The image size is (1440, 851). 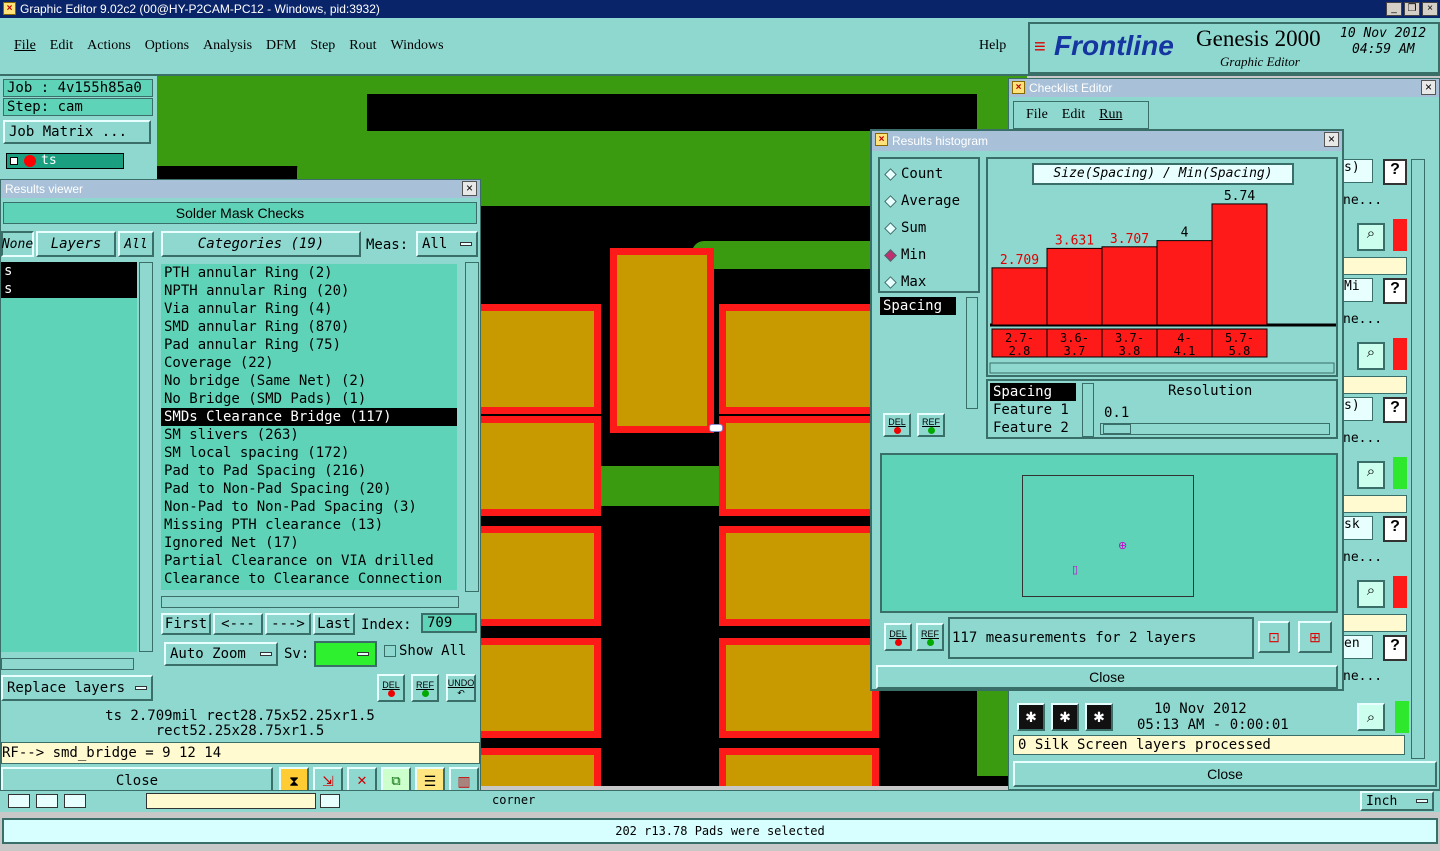 I want to click on replace-layers-dropdown: Replace layers, so click(x=77, y=688).